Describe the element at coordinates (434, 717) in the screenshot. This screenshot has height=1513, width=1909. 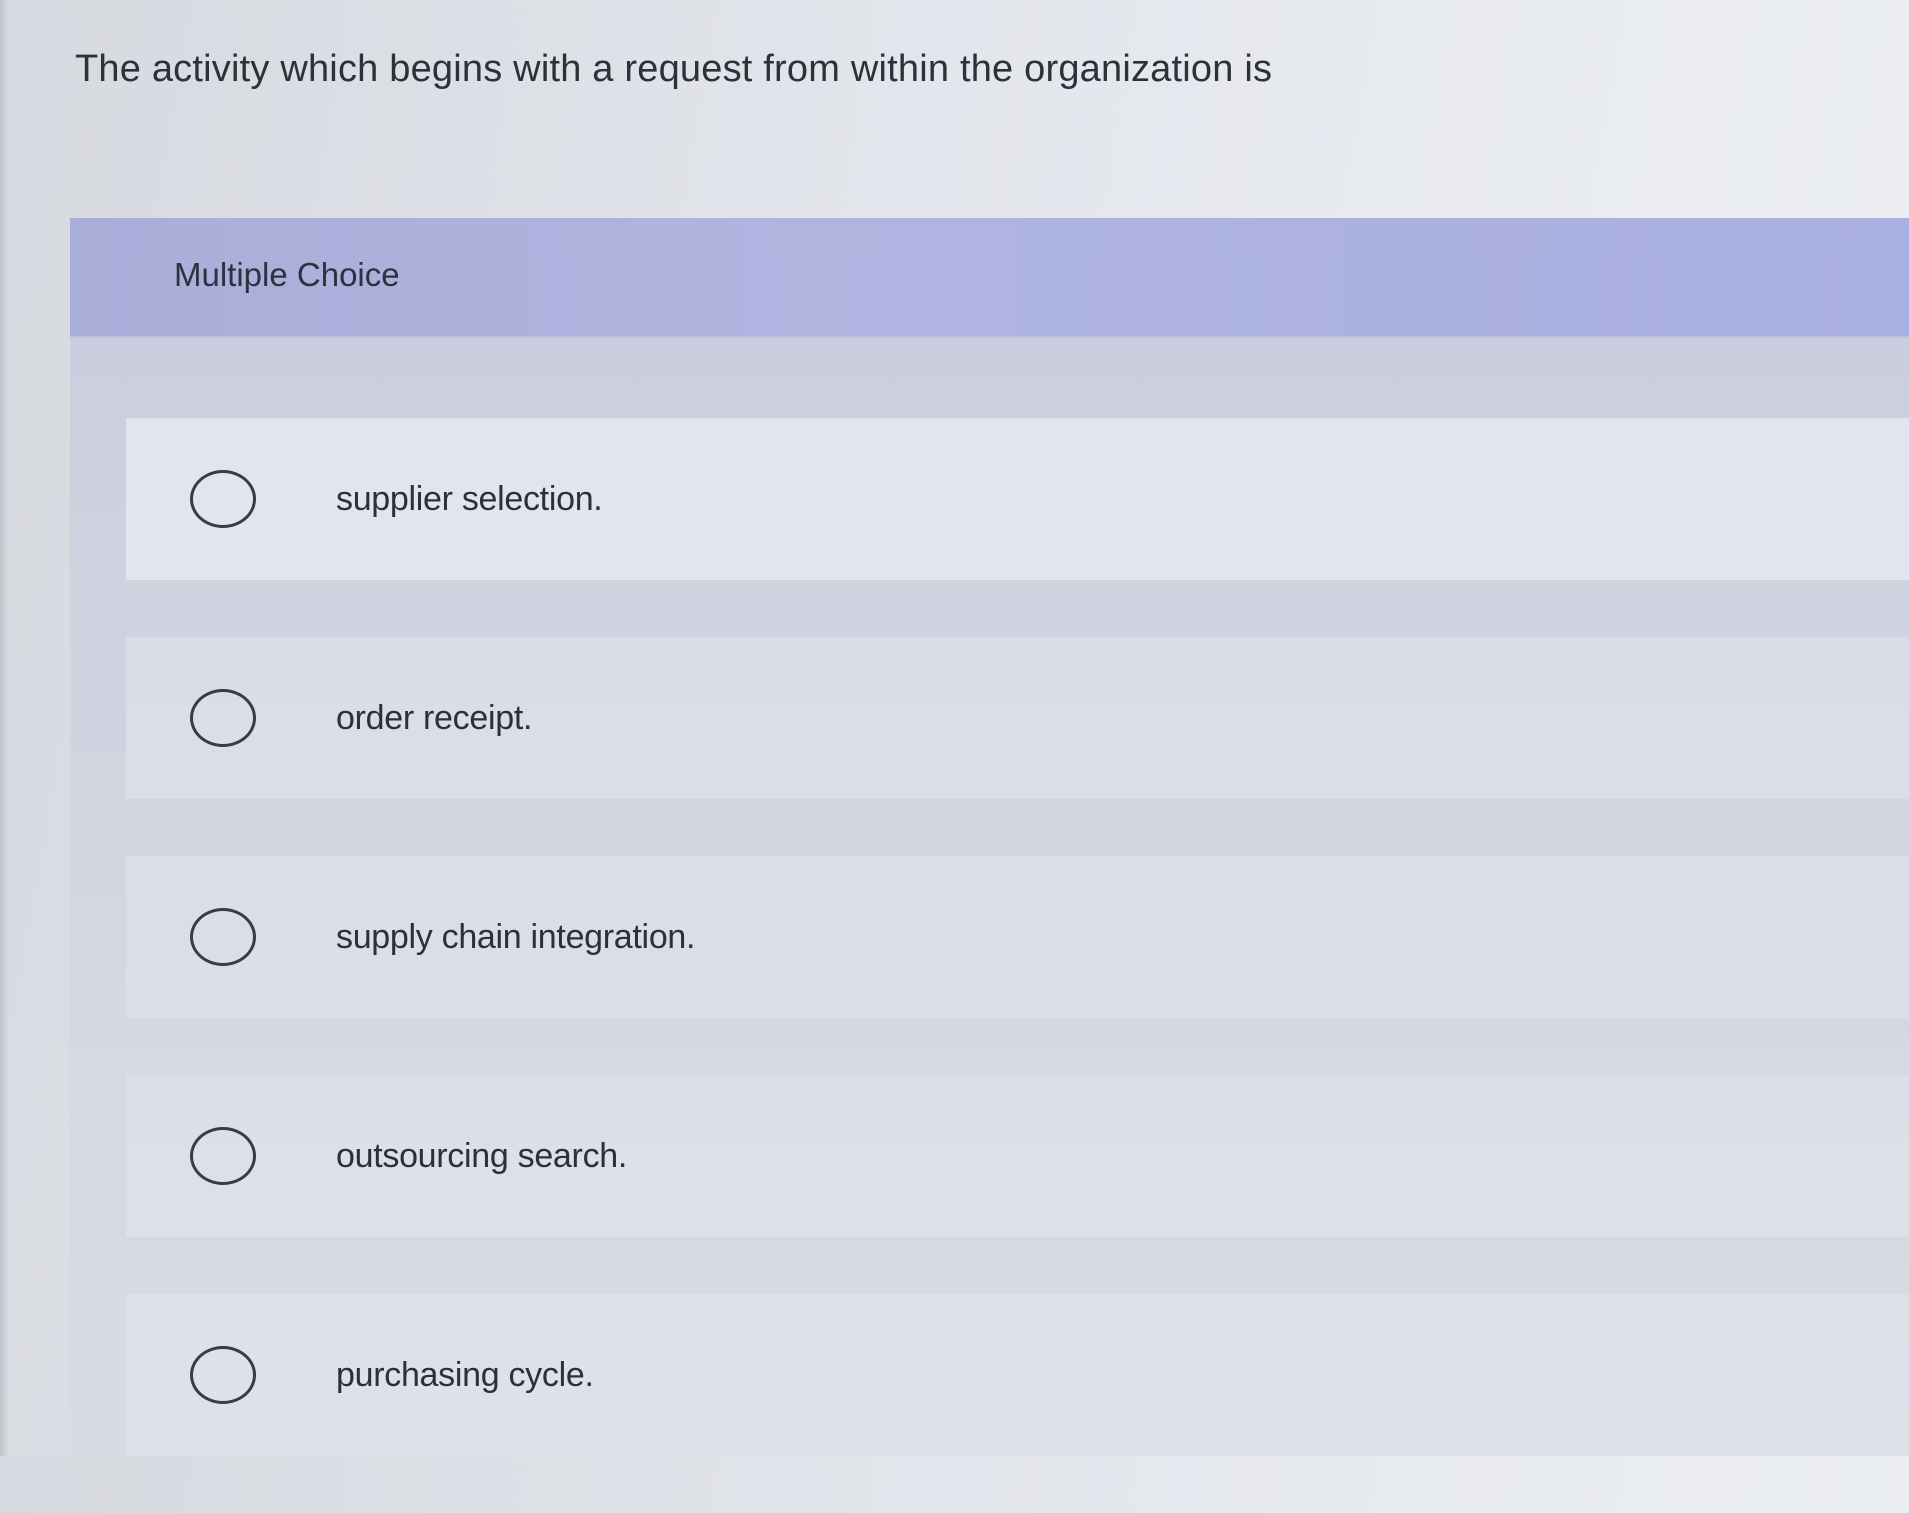
I see `option-label: order receipt.` at that location.